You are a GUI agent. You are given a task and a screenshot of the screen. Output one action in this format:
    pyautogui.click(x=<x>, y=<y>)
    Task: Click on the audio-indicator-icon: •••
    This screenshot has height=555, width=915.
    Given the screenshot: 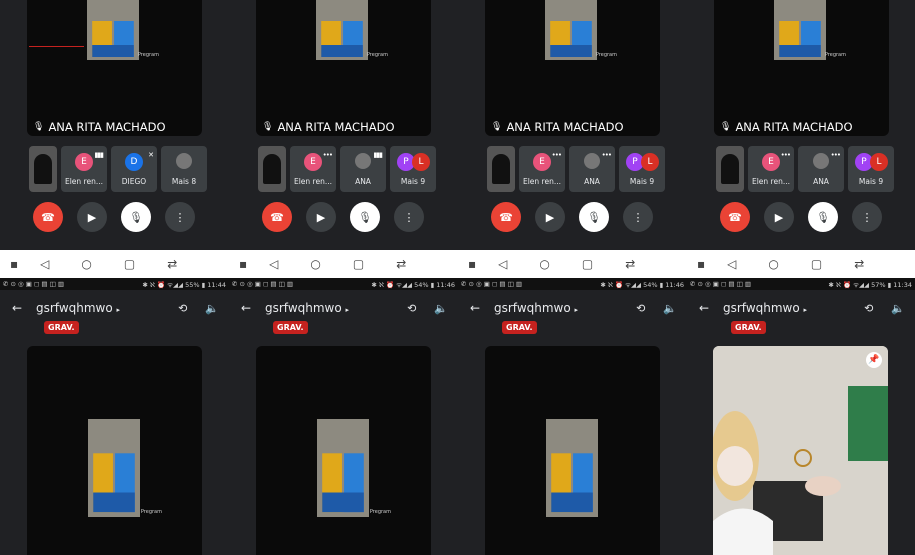 What is the action you would take?
    pyautogui.click(x=835, y=155)
    